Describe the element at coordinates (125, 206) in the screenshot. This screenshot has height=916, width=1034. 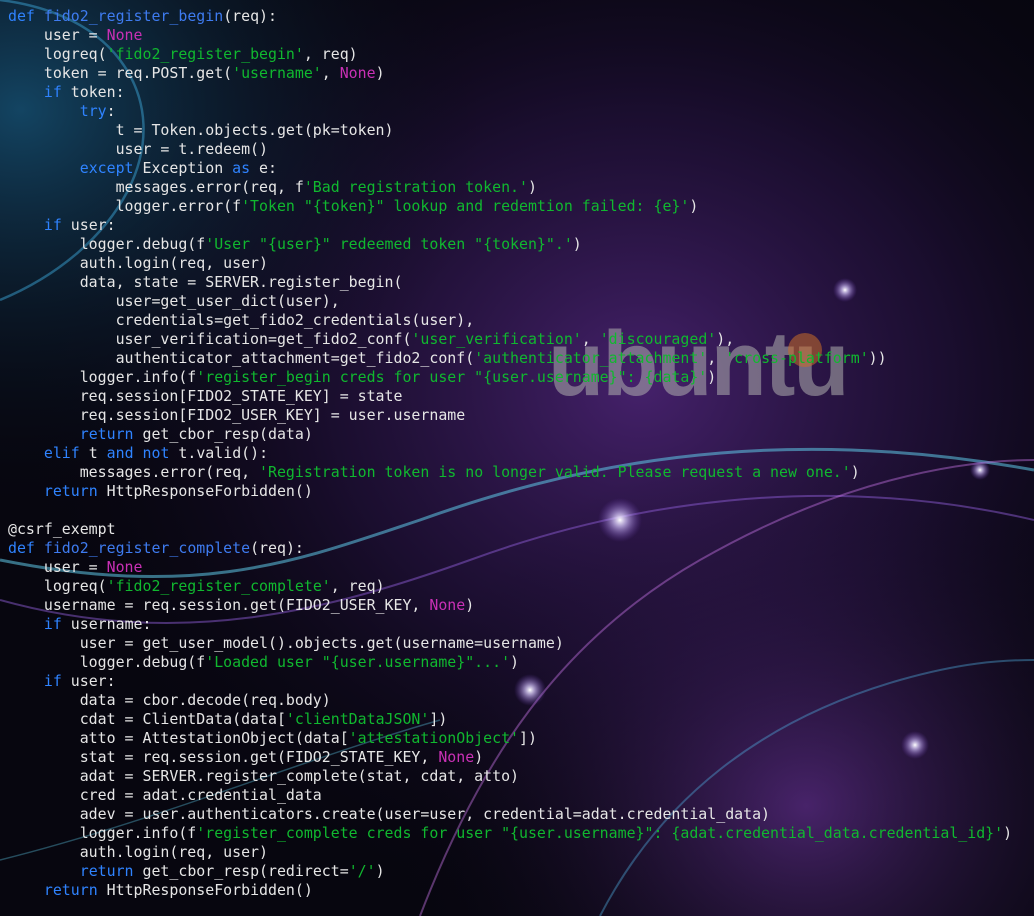
I see `code-token: logger.error(f` at that location.